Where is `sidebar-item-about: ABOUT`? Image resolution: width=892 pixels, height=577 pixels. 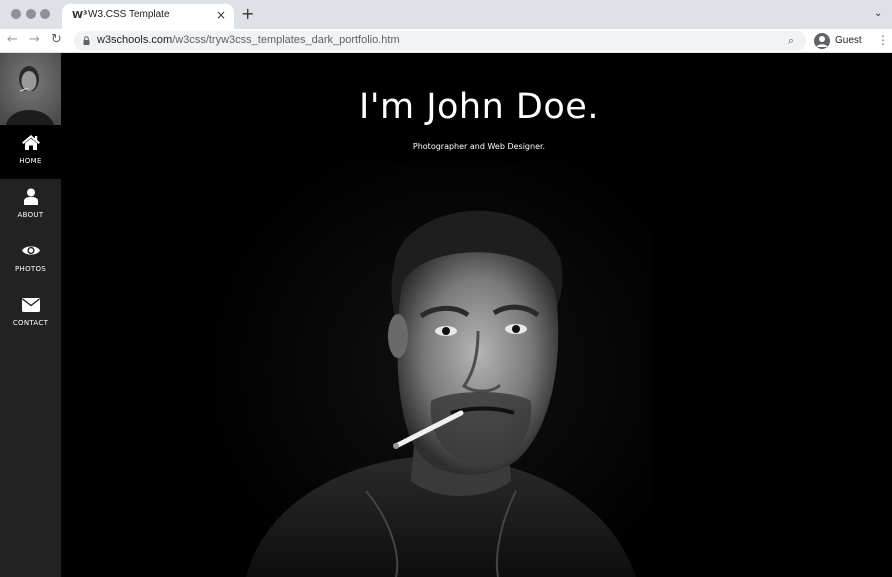 sidebar-item-about: ABOUT is located at coordinates (30, 206).